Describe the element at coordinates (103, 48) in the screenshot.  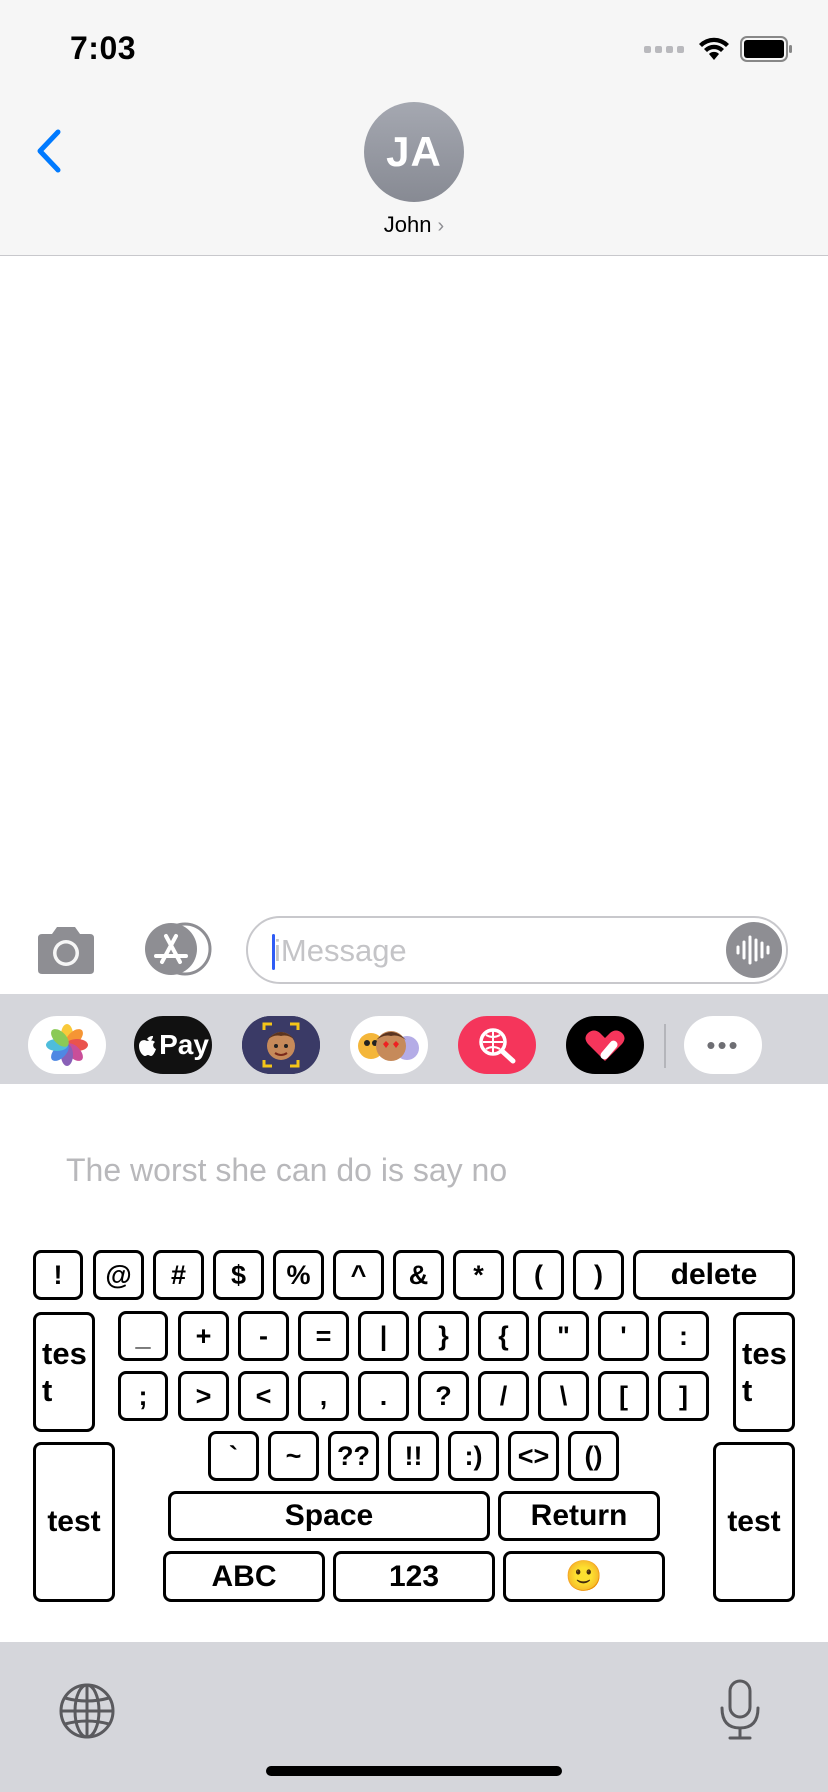
I see `status-time: 7:03` at that location.